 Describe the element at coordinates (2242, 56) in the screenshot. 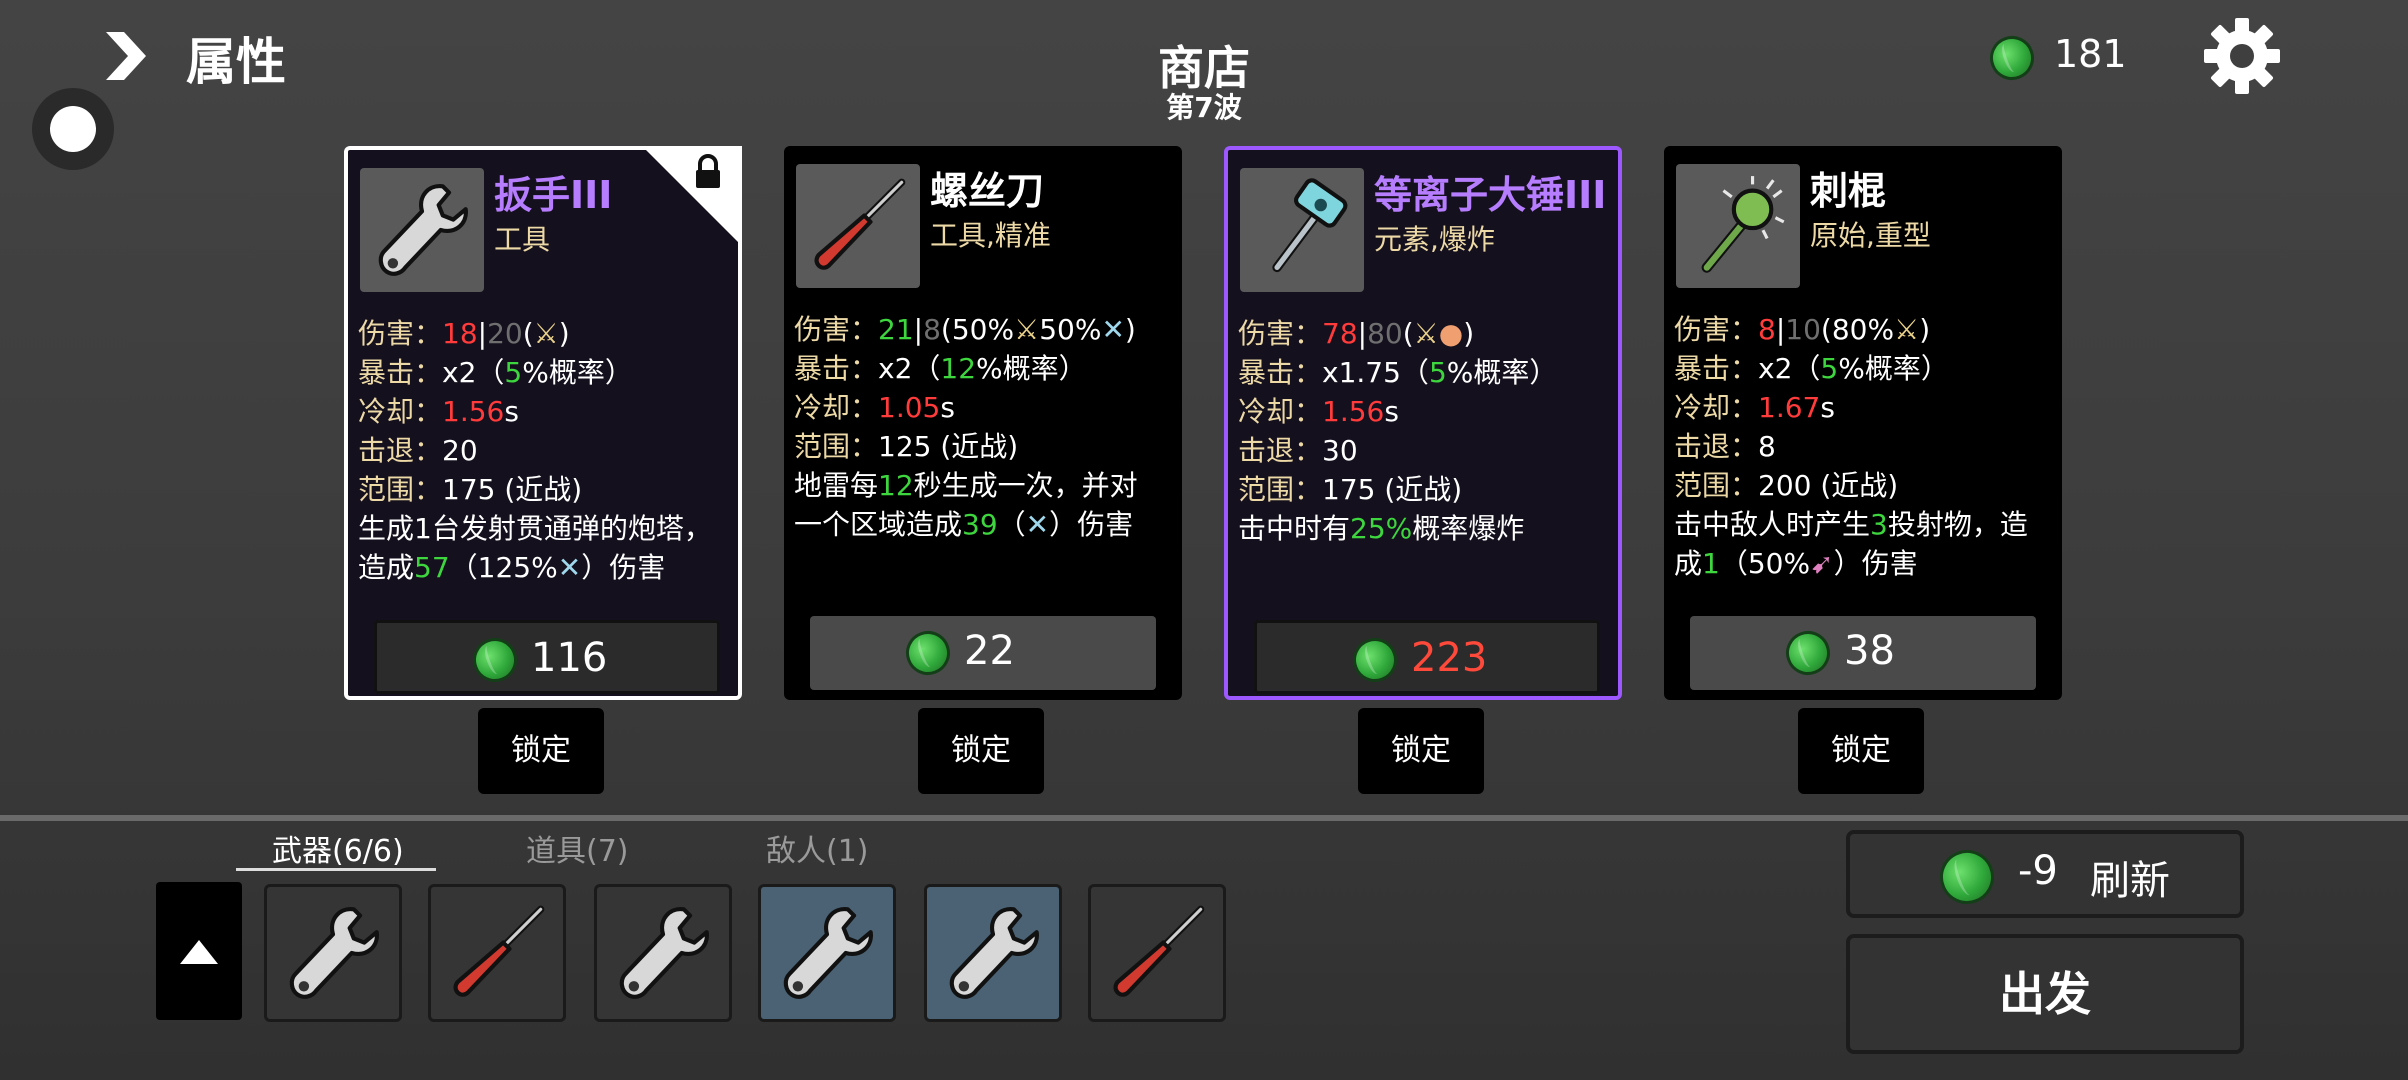

I see `settings-gear-icon` at that location.